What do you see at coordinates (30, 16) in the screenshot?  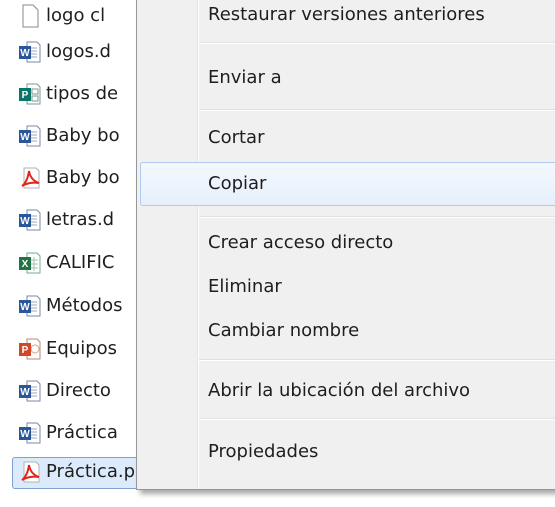 I see `generic-file-icon` at bounding box center [30, 16].